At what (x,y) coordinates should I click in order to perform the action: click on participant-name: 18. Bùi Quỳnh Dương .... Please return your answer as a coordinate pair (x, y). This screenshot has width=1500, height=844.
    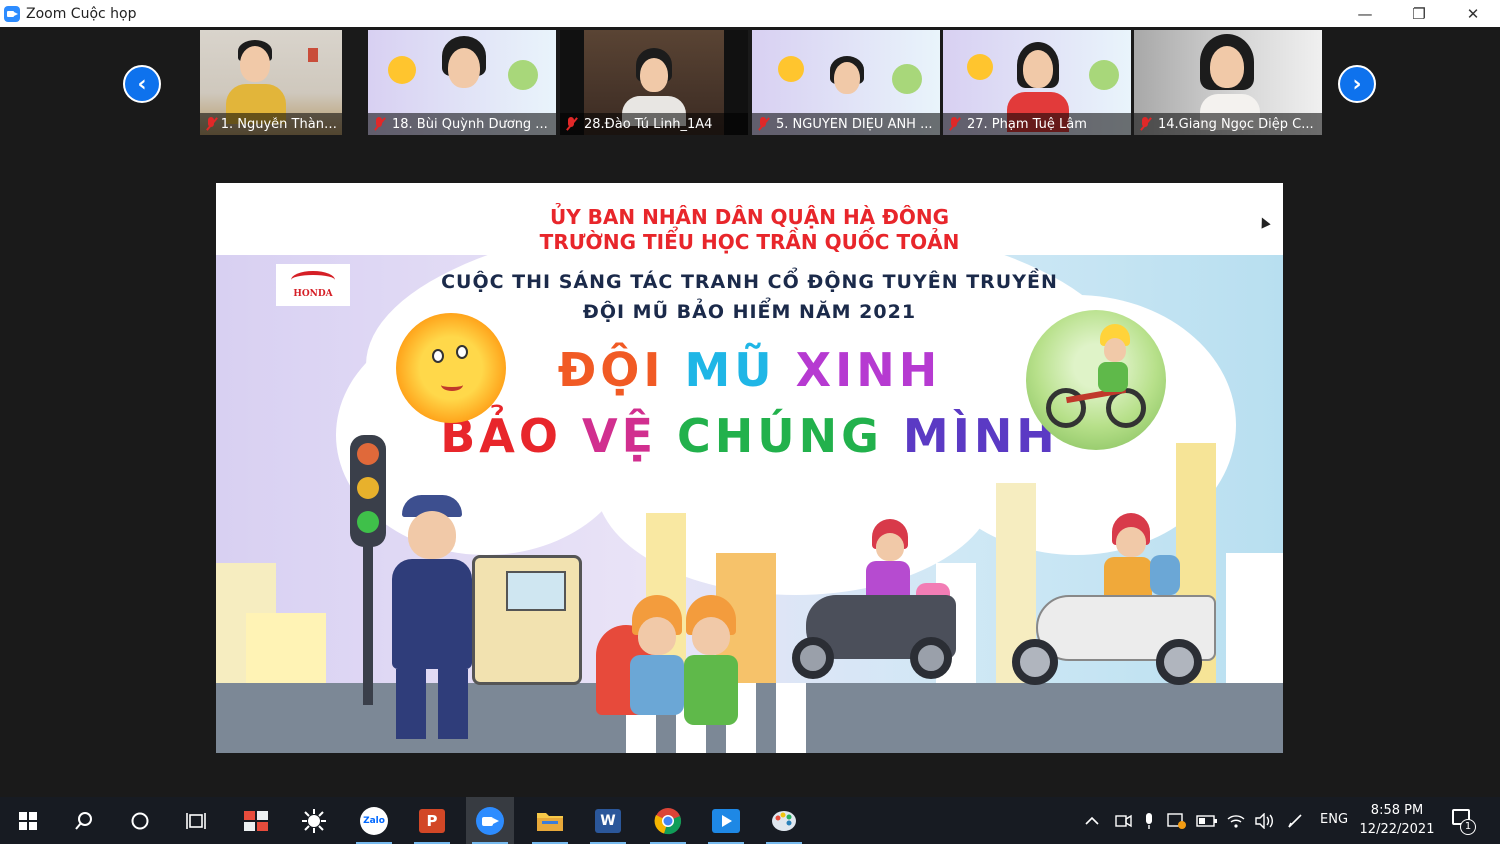
    Looking at the image, I should click on (470, 124).